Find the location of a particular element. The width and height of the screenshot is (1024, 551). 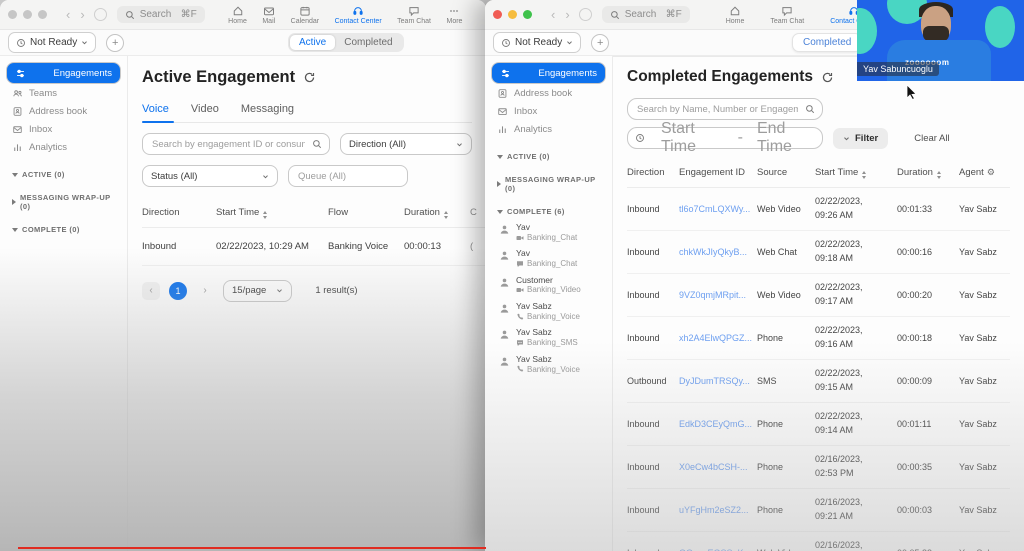

section-complete: COMPLETE (6) is located at coordinates (549, 211).